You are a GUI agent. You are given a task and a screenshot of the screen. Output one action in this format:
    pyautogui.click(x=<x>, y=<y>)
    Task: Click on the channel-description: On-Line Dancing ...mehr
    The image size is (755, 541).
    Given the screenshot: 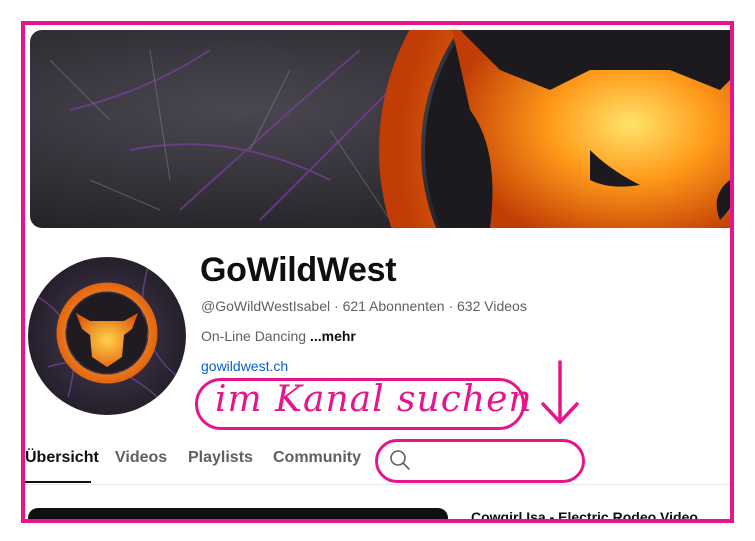 What is the action you would take?
    pyautogui.click(x=278, y=336)
    